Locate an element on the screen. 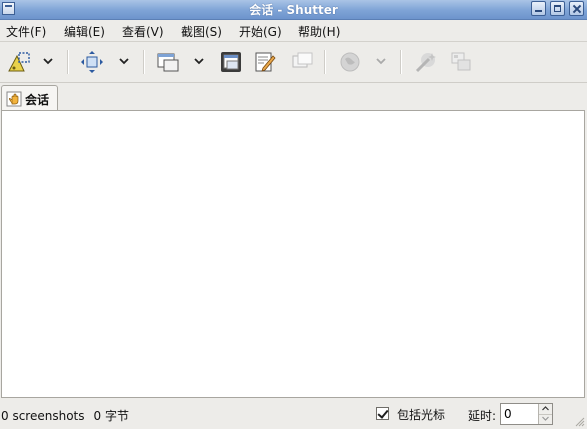  delay-stepper is located at coordinates (545, 414).